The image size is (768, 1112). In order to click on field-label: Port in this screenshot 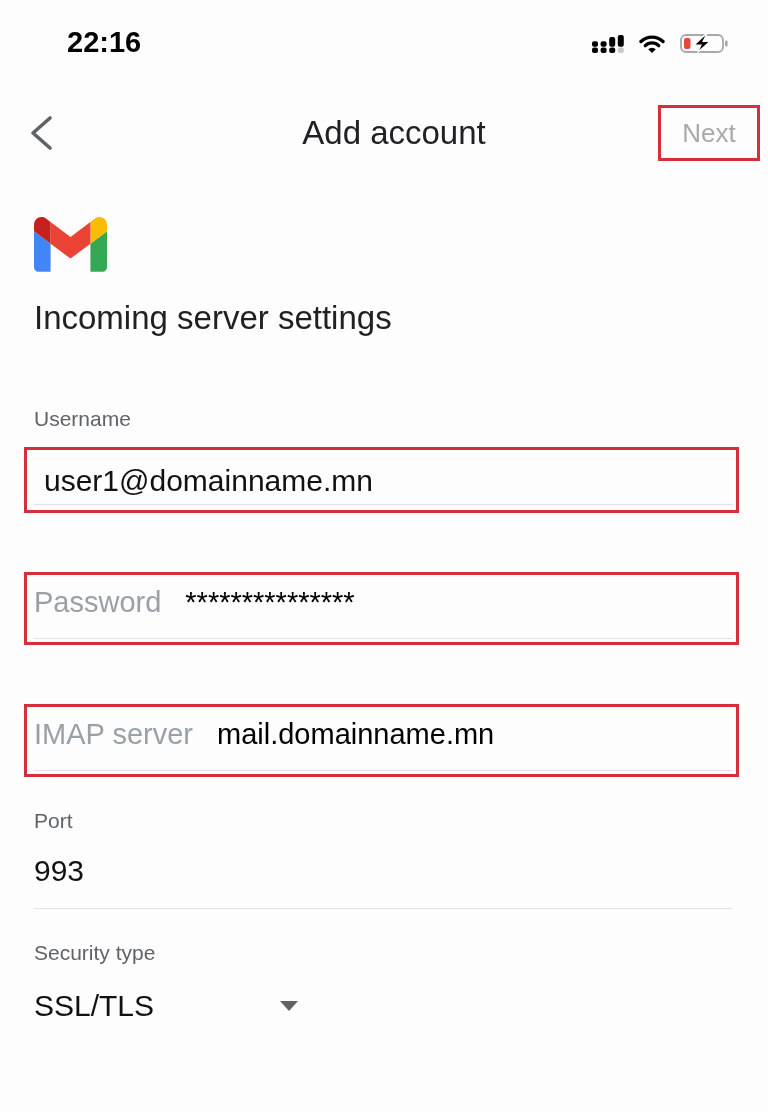, I will do `click(53, 821)`.